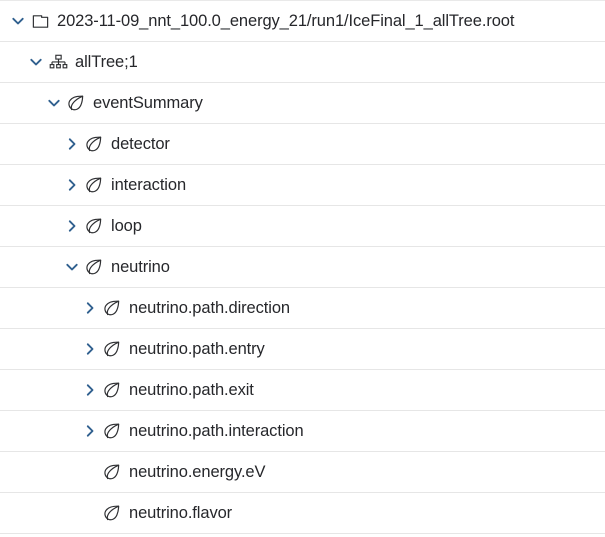 Image resolution: width=605 pixels, height=537 pixels. Describe the element at coordinates (126, 225) in the screenshot. I see `tree-node-label: loop` at that location.